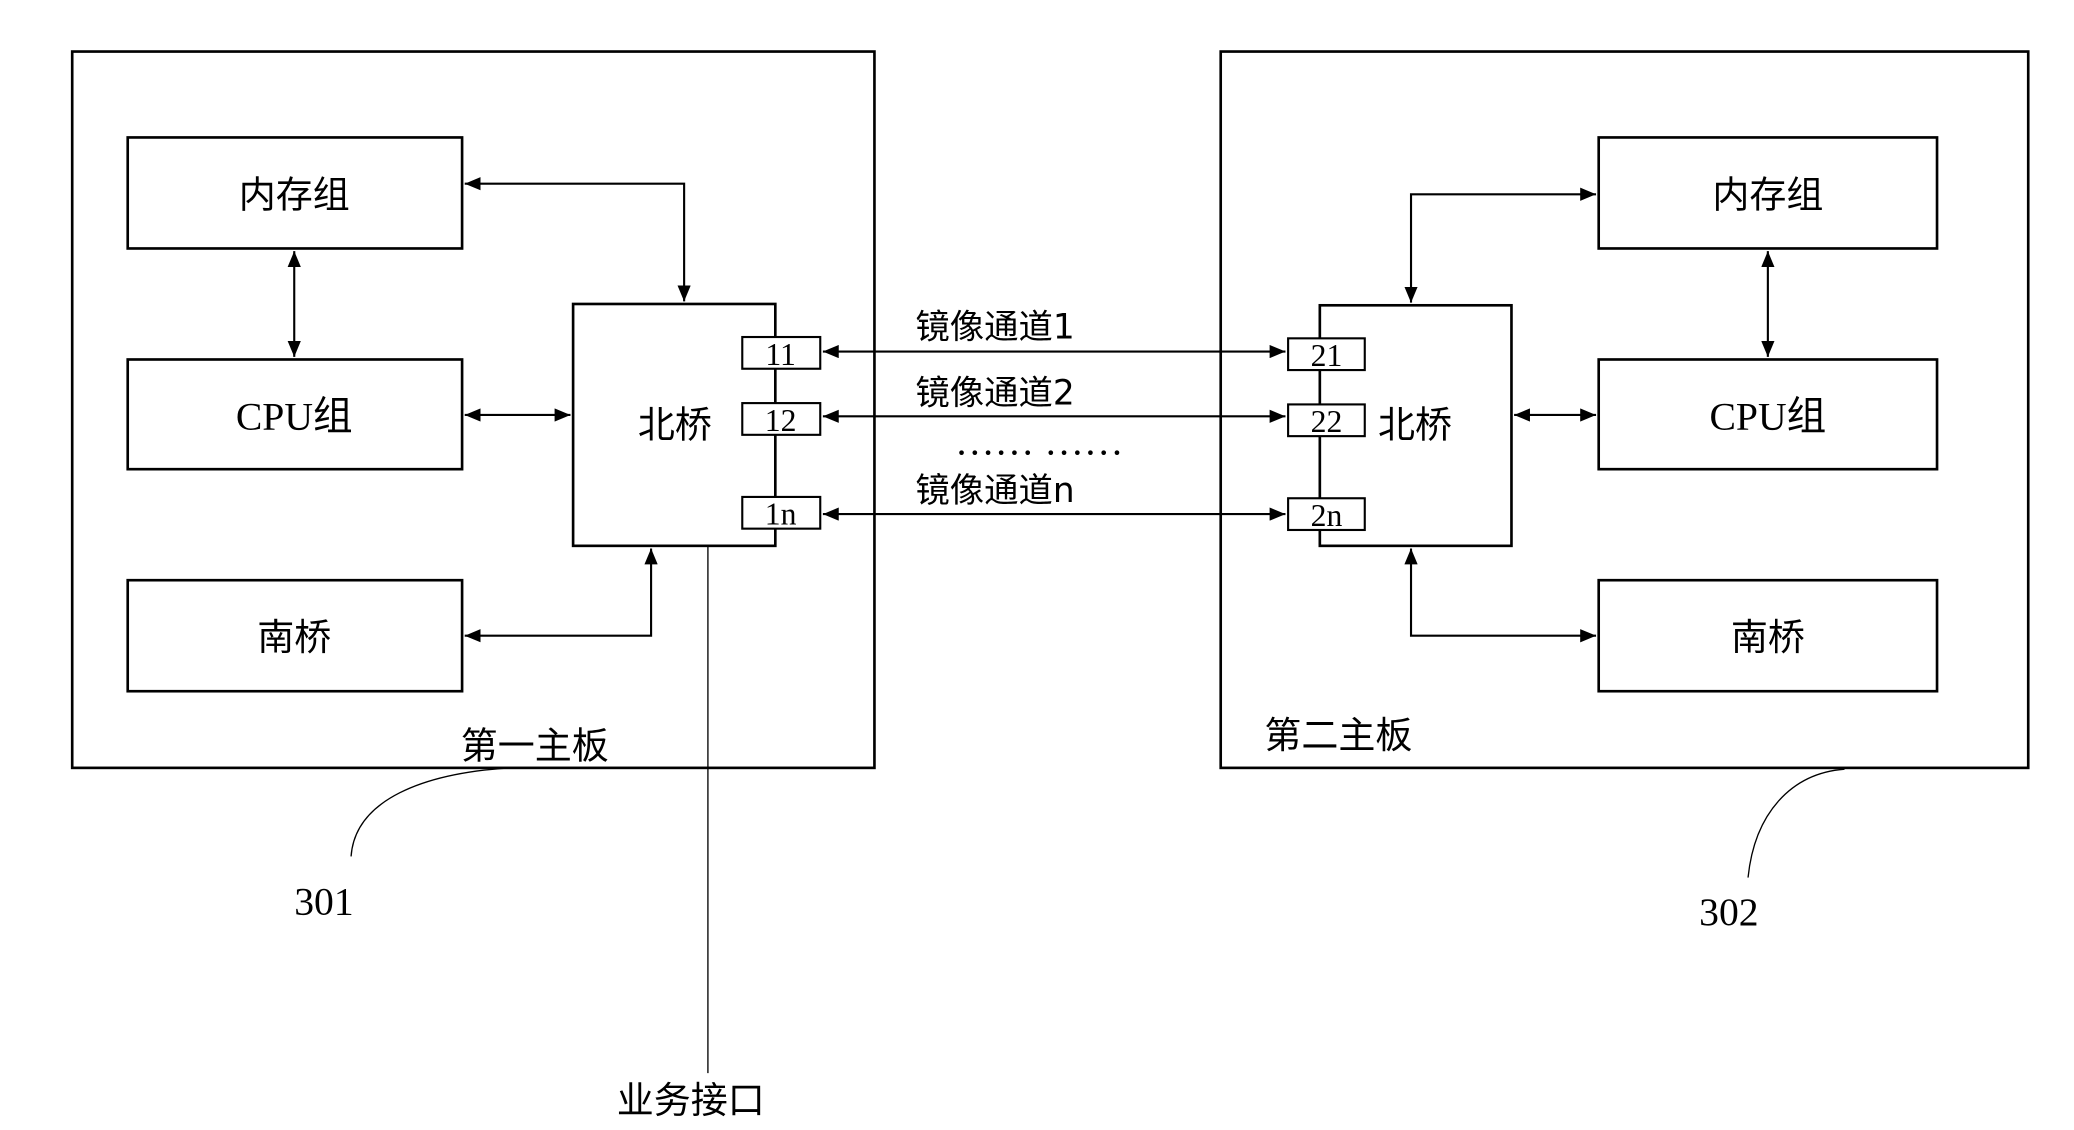 The image size is (2074, 1130). Describe the element at coordinates (535, 746) in the screenshot. I see `first-motherboard-label: 第一主板` at that location.